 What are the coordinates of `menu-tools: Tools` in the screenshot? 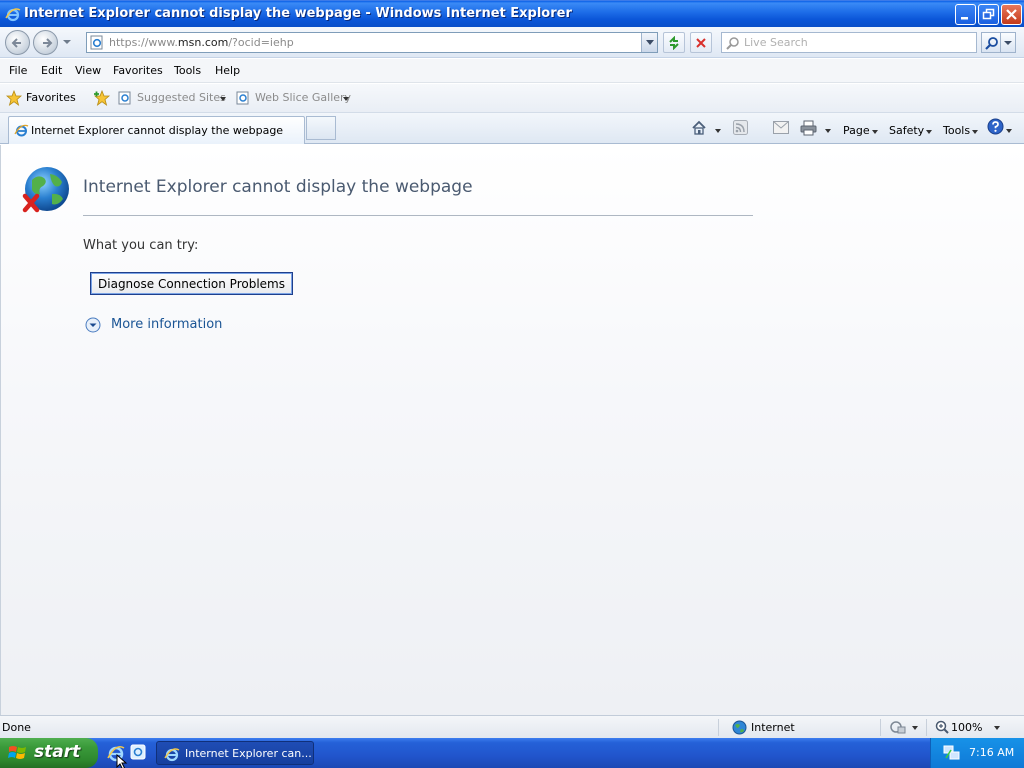 It's located at (187, 70).